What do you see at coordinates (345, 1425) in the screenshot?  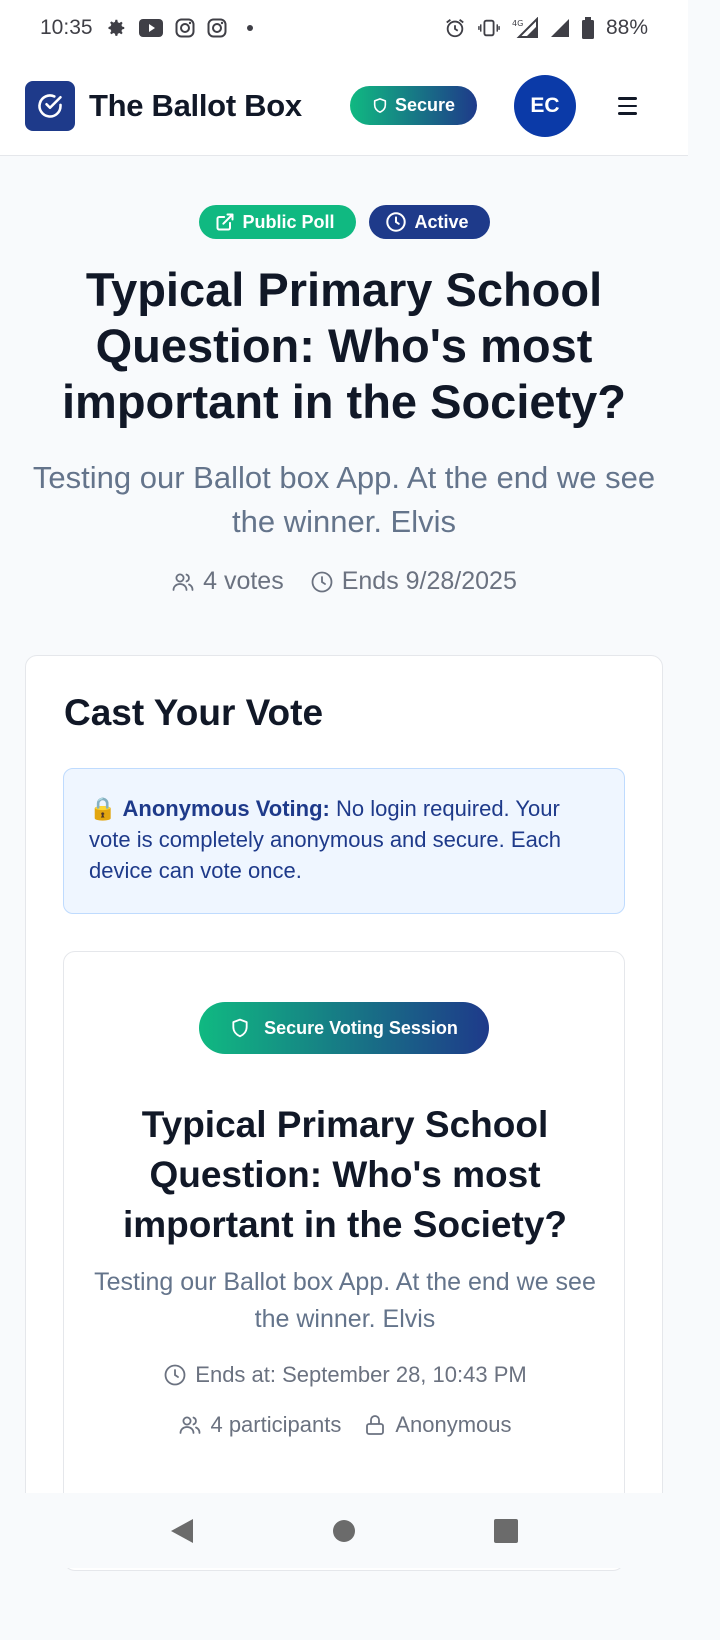 I see `session-meta: 4 participants Anonymous` at bounding box center [345, 1425].